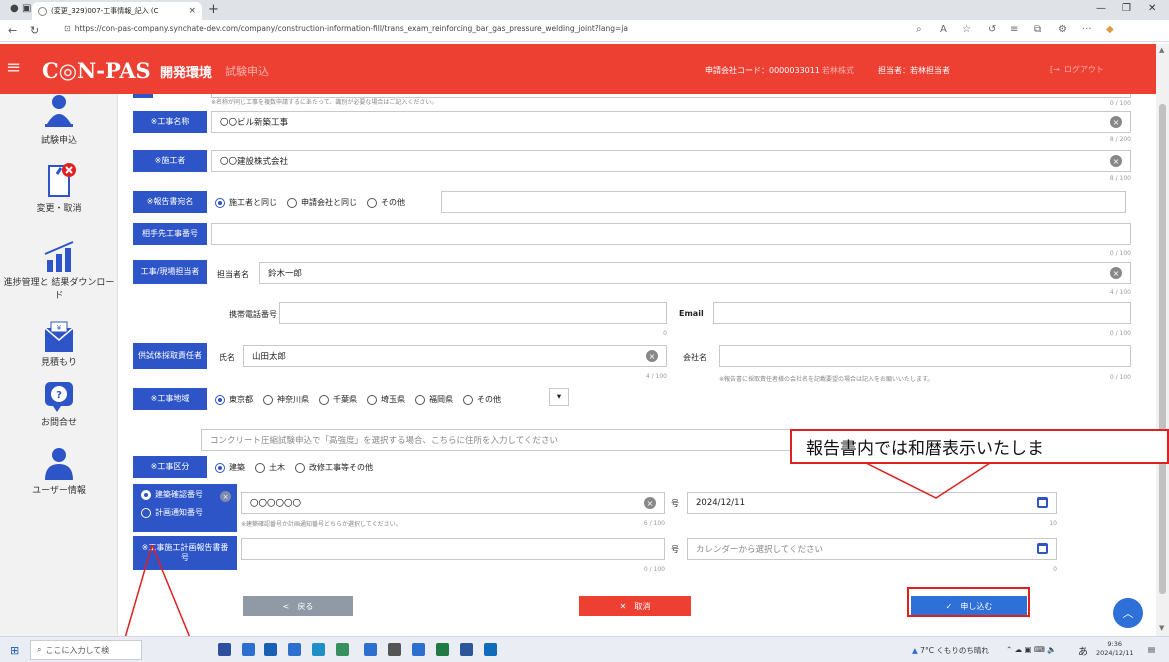 The image size is (1169, 662). I want to click on tray-icons: ⌃ ☁ ▣ ⌨ 🔈, so click(1031, 649).